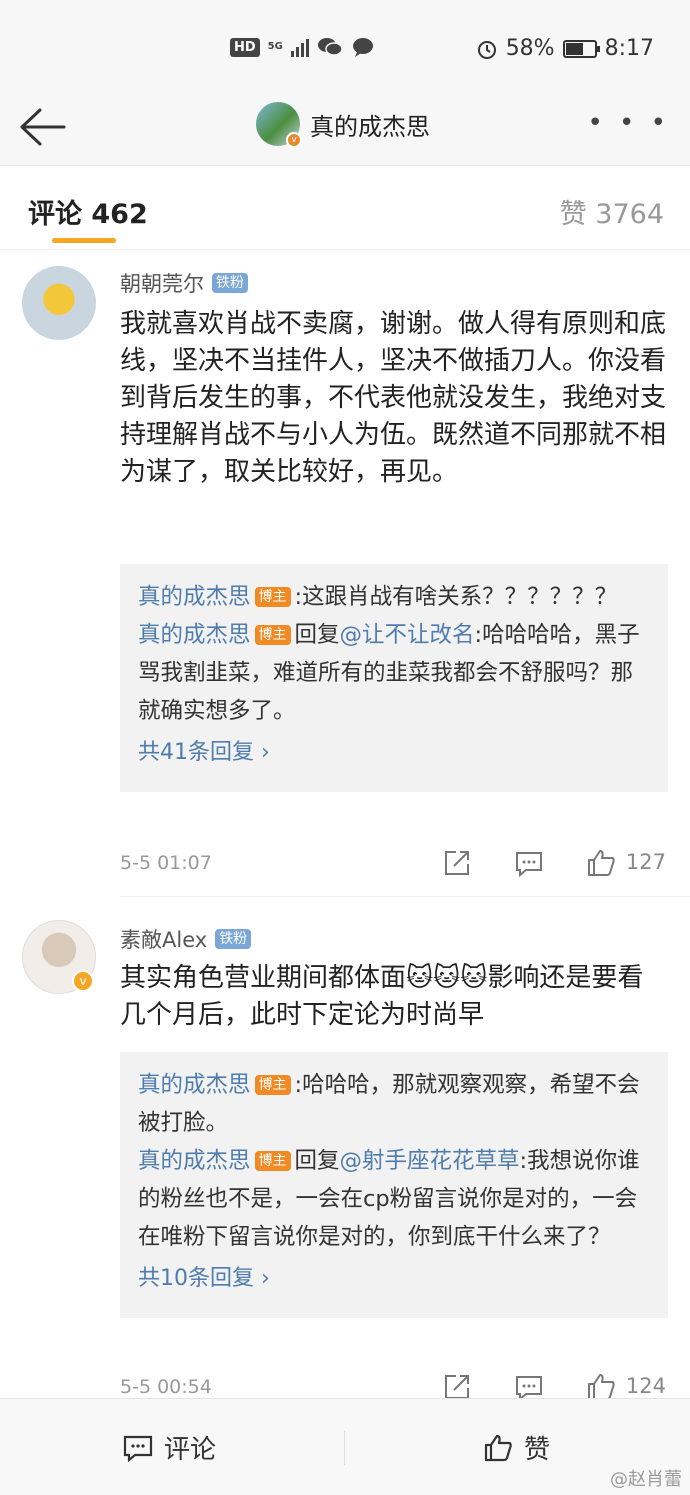 This screenshot has height=1495, width=690. Describe the element at coordinates (456, 597) in the screenshot. I see `reply-text: :这跟肖战有啥关系？？？？？？` at that location.